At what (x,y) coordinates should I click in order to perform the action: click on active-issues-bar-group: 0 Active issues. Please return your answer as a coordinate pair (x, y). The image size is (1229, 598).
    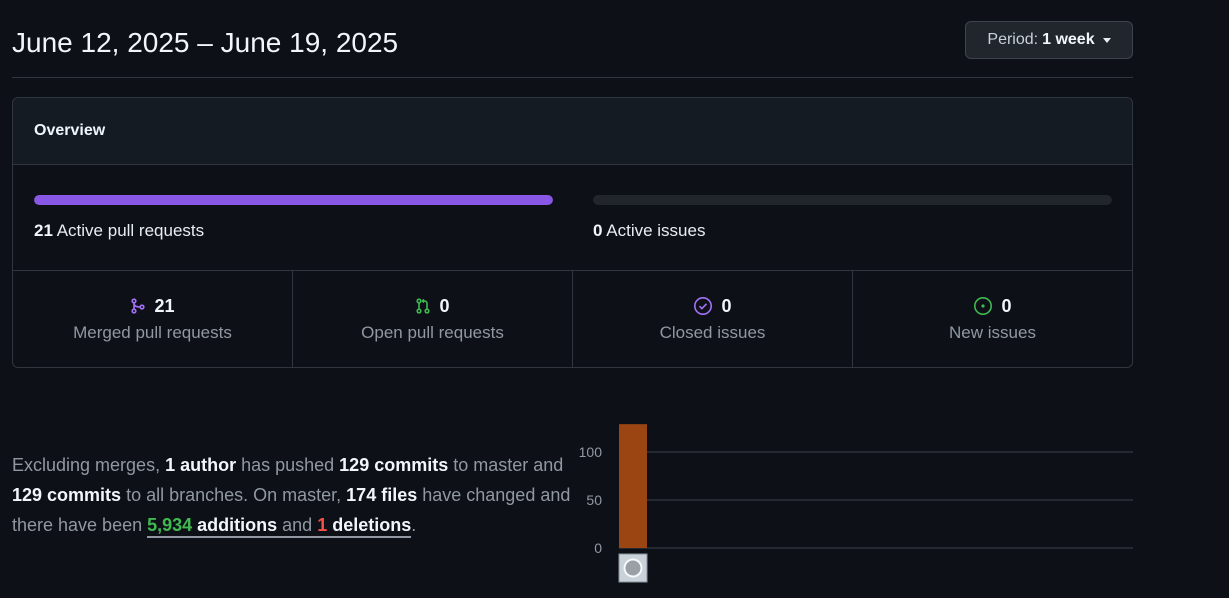
    Looking at the image, I should click on (852, 218).